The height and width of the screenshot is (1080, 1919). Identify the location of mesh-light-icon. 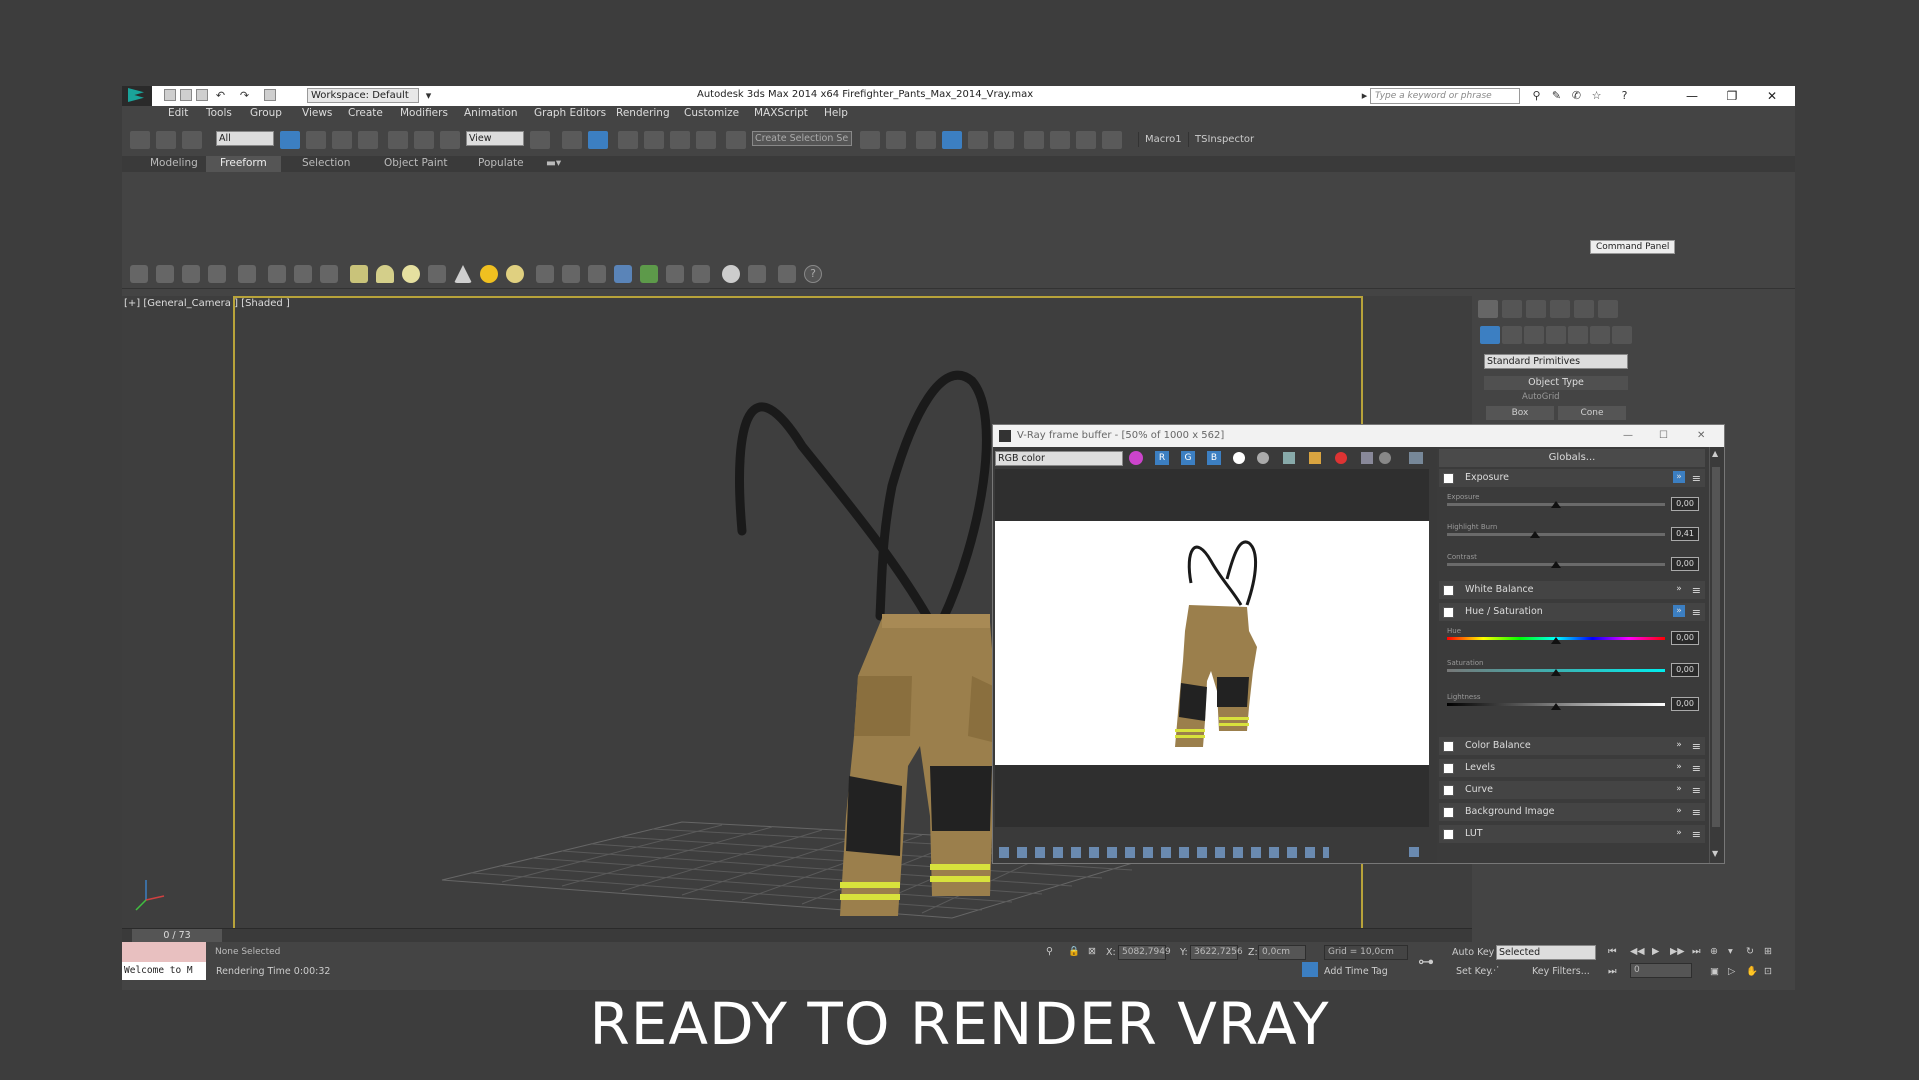
(437, 274).